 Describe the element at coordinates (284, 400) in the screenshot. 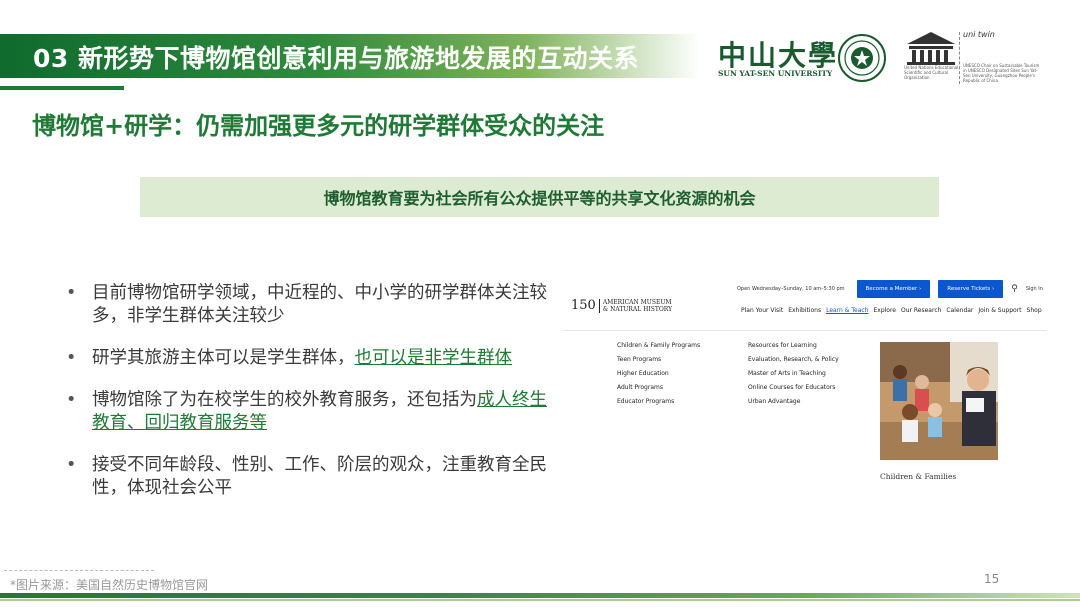

I see `bullet-text: 博物馆除了为在校学生的校外教育服务，还包括为` at that location.